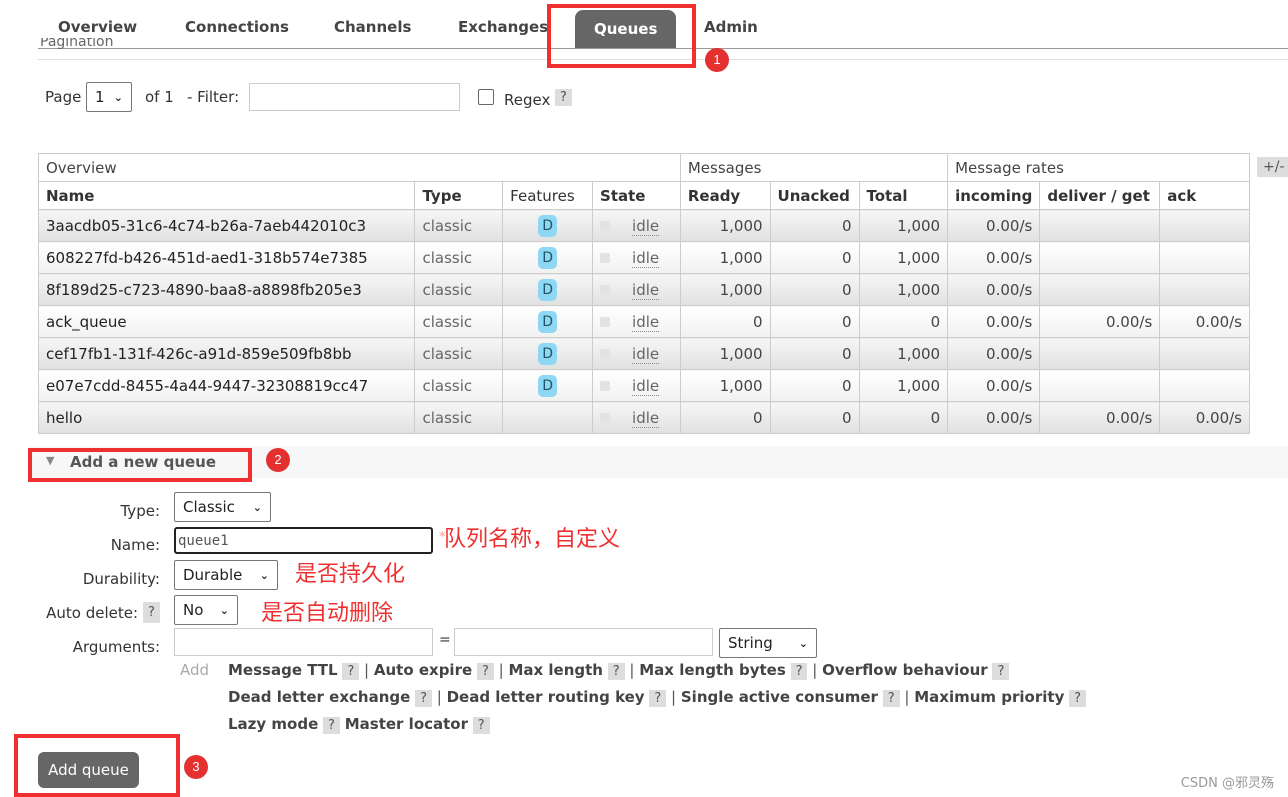  What do you see at coordinates (1272, 167) in the screenshot?
I see `column-toggle-button: +/-` at bounding box center [1272, 167].